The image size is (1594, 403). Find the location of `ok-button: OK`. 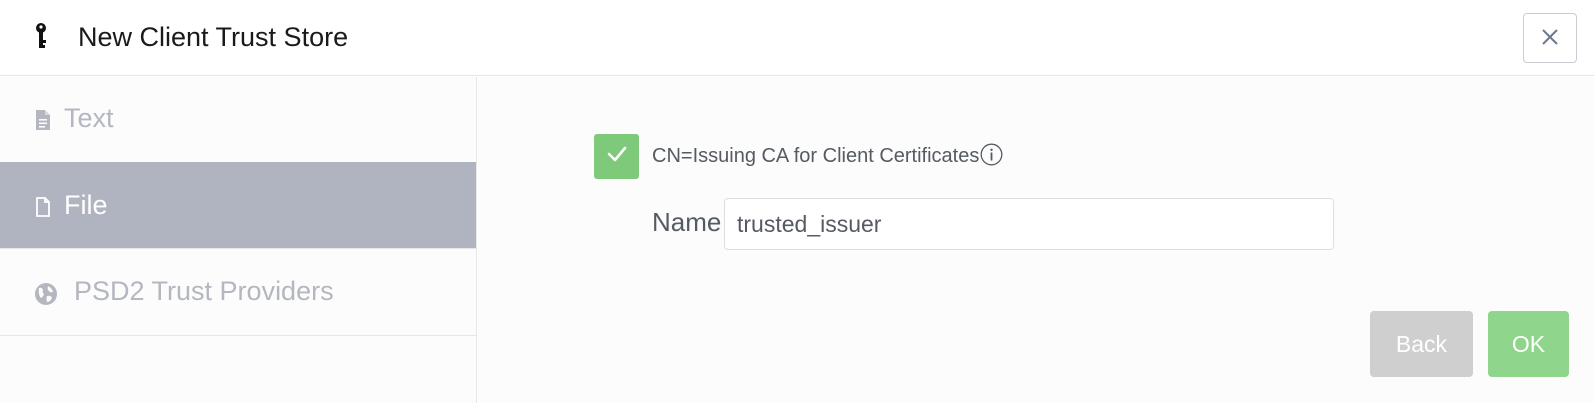

ok-button: OK is located at coordinates (1528, 344).